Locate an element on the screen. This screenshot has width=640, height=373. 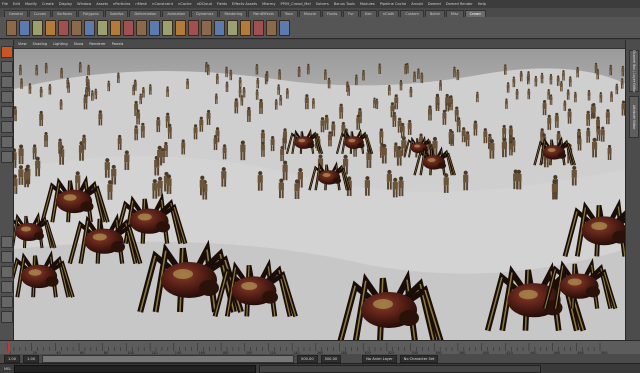
character-set-dropdown: No Character Set is located at coordinates (419, 358).